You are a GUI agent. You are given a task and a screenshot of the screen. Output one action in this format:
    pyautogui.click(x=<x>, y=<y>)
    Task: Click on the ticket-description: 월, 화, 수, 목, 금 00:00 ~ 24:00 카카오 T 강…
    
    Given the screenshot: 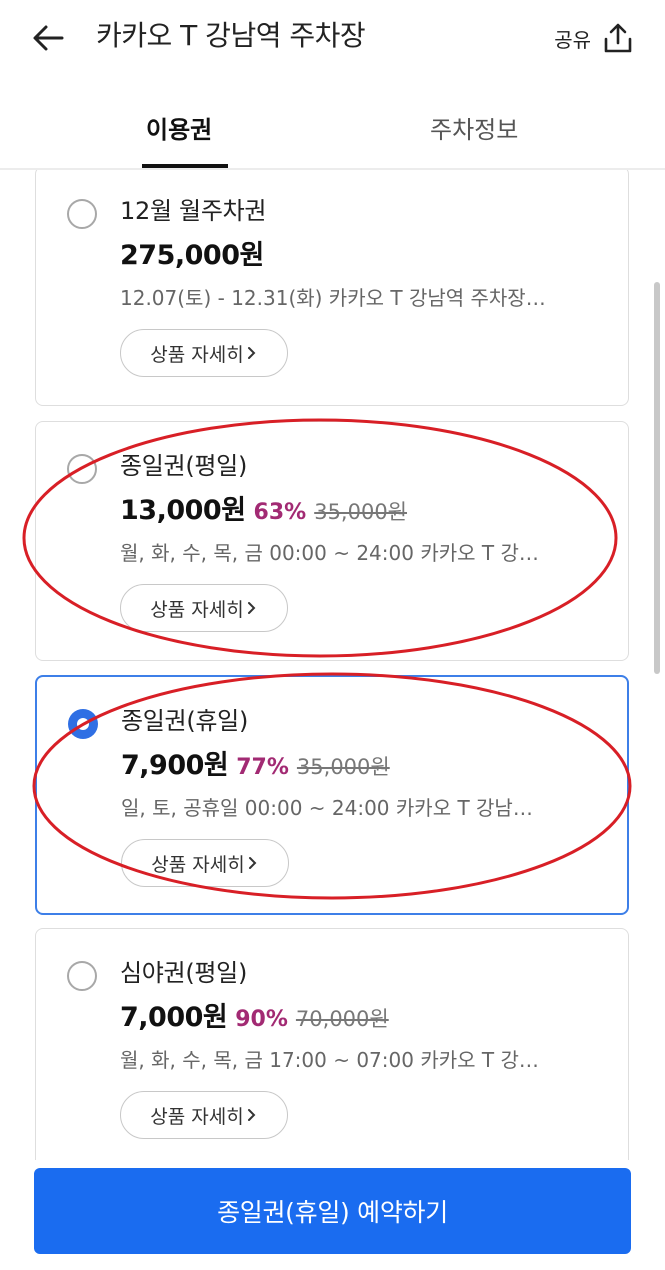 What is the action you would take?
    pyautogui.click(x=329, y=553)
    